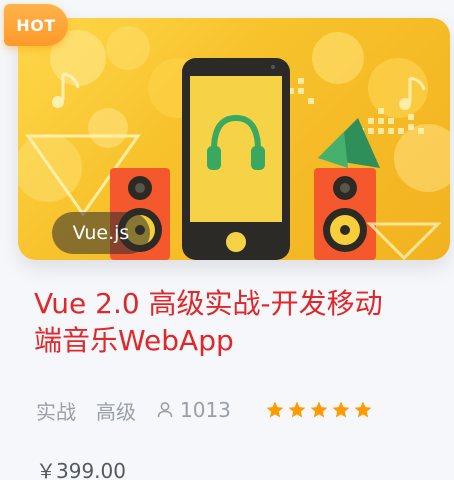 Image resolution: width=454 pixels, height=480 pixels. I want to click on hot-badge: HOT, so click(36, 25).